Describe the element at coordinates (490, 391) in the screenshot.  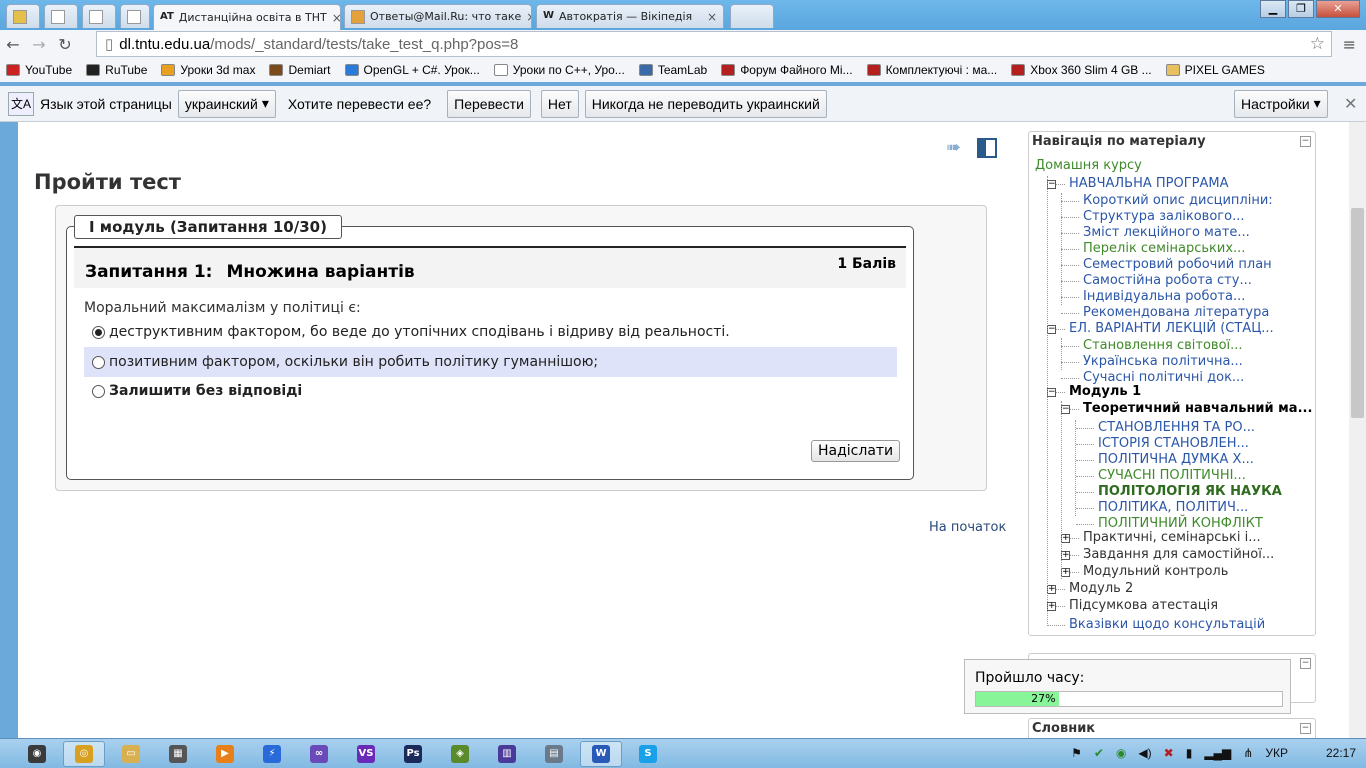
I see `answer-option: Залишити без відповіді` at that location.